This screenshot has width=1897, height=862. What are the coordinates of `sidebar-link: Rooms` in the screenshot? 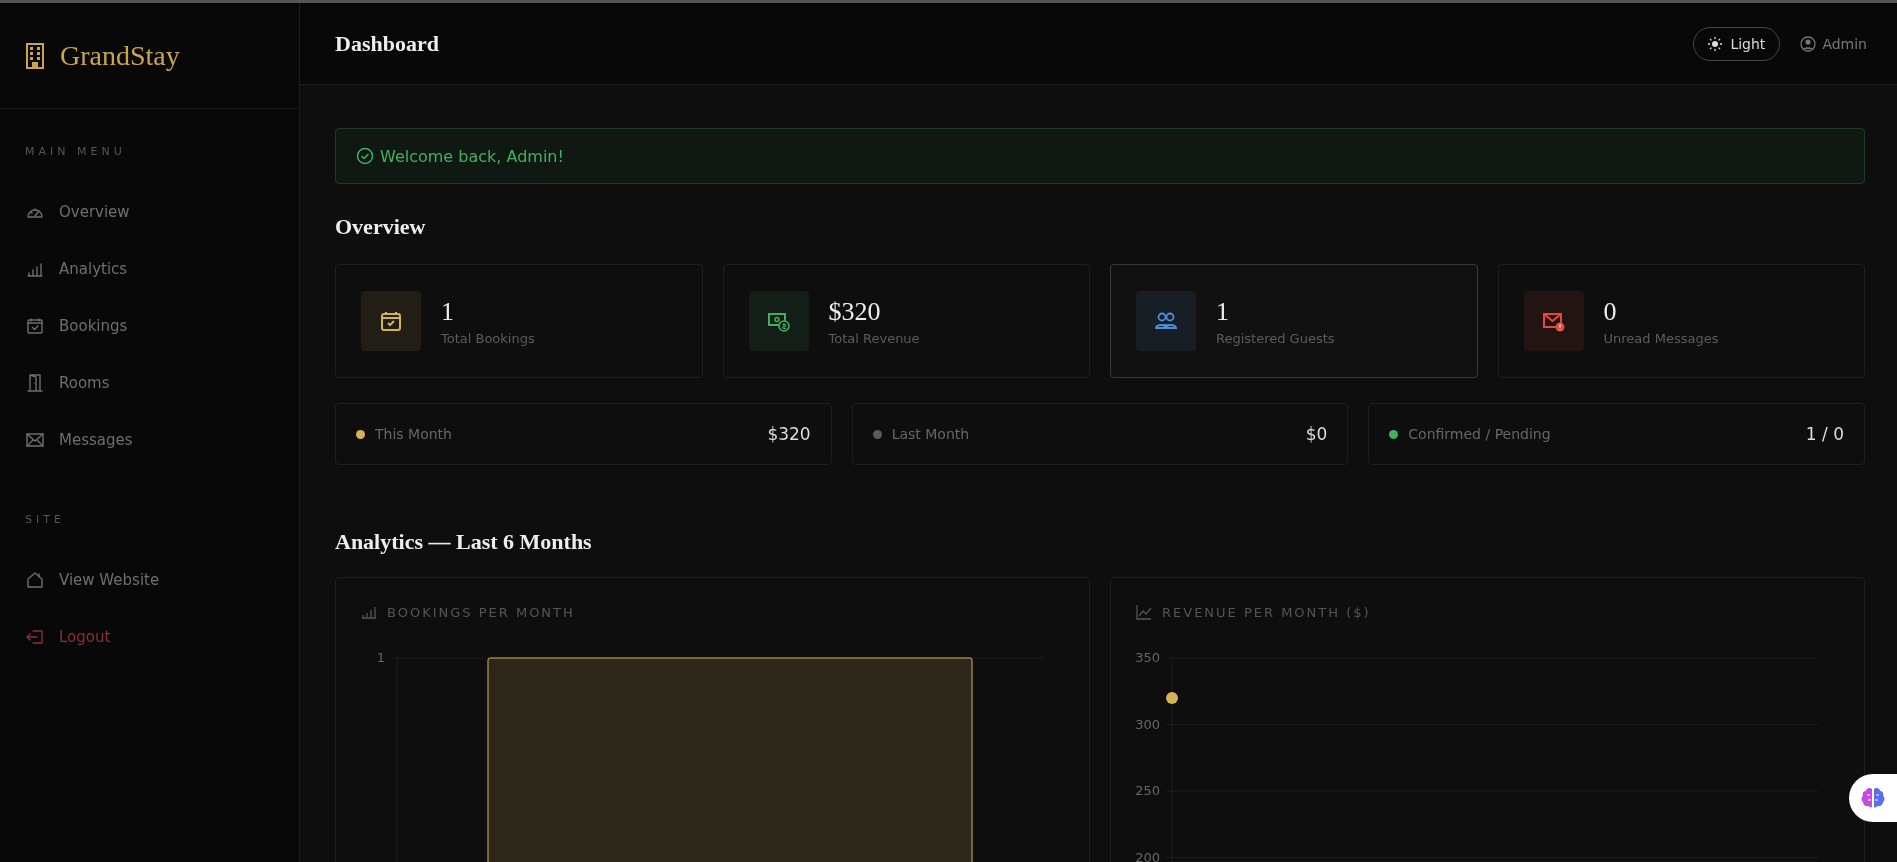 It's located at (55, 383).